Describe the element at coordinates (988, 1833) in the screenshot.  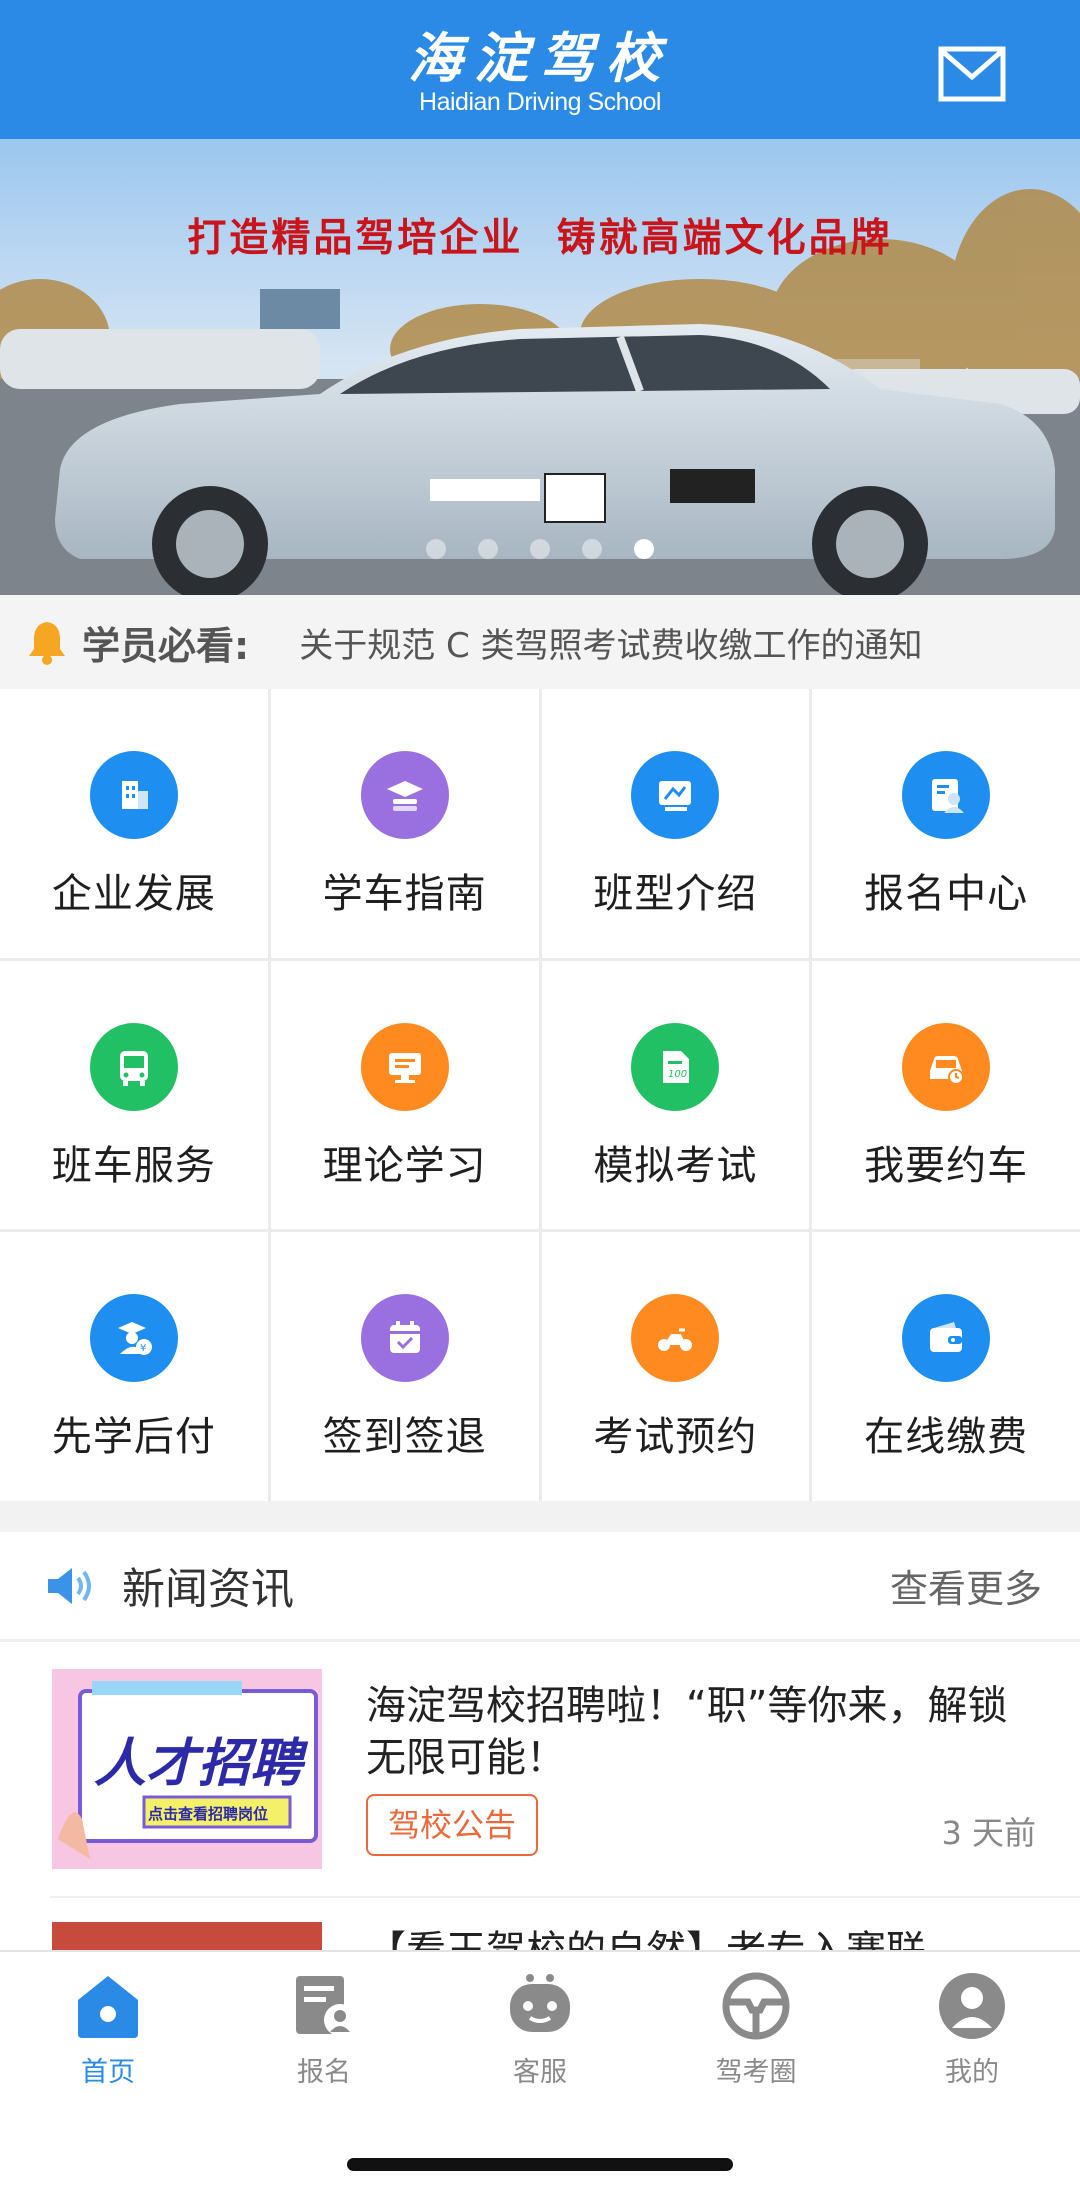
I see `news-item-time: 3 天前` at that location.